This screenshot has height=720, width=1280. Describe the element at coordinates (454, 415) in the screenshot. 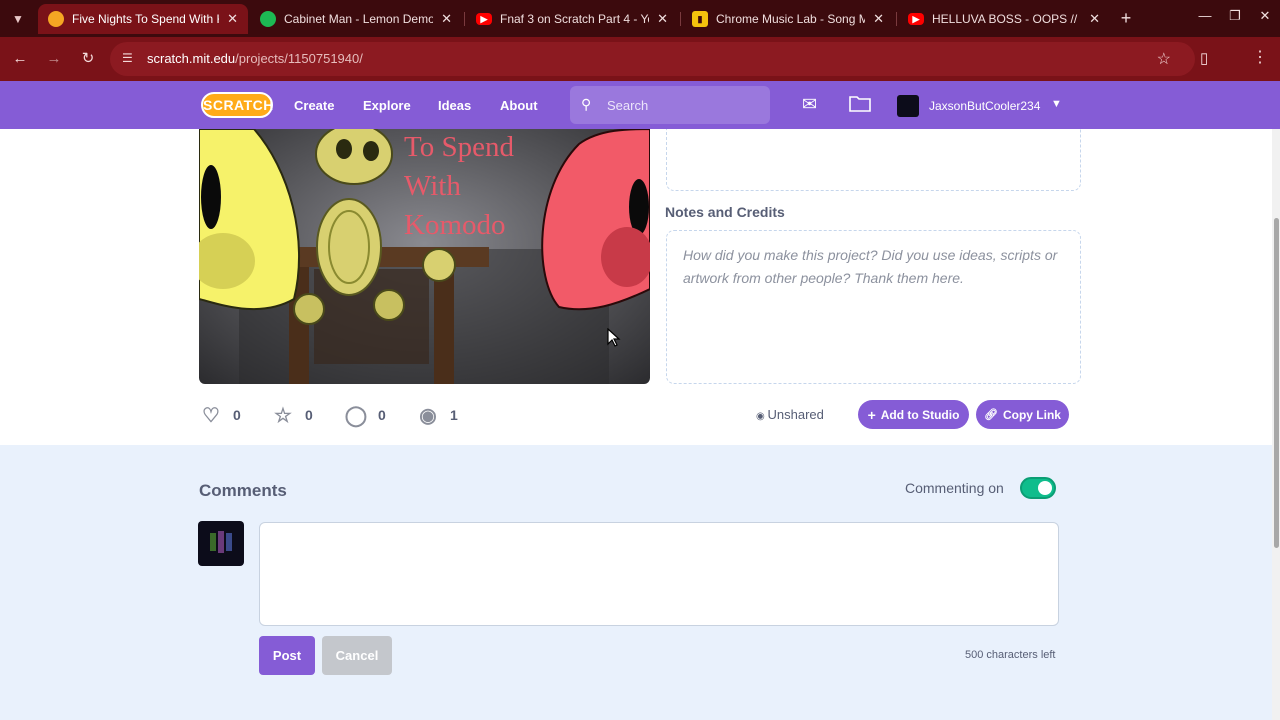

I see `views-count: 1` at that location.